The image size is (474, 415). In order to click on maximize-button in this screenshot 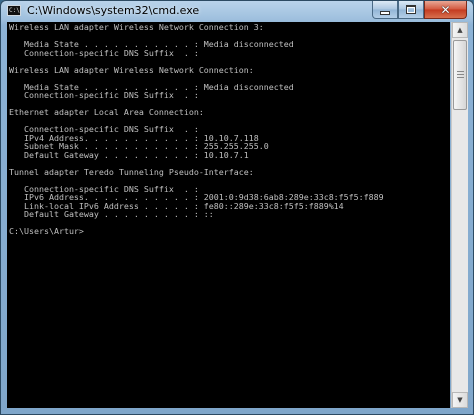, I will do `click(411, 10)`.